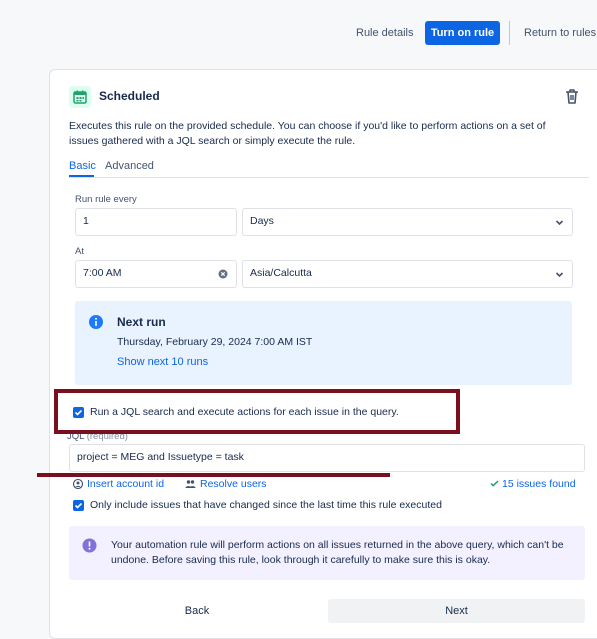 Image resolution: width=597 pixels, height=639 pixels. What do you see at coordinates (129, 96) in the screenshot?
I see `trigger-title: Scheduled` at bounding box center [129, 96].